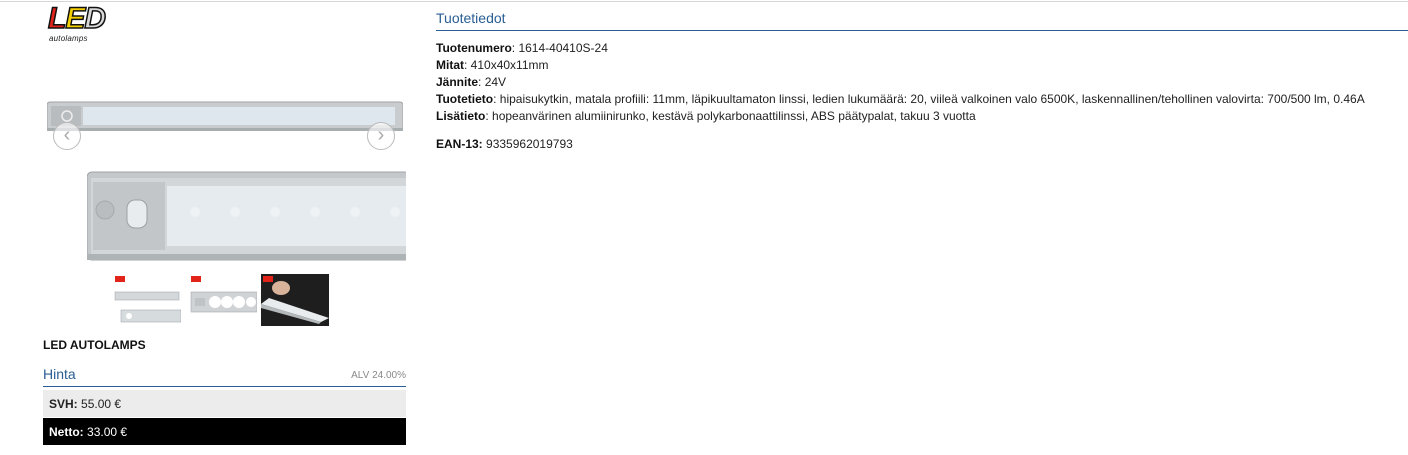 The image size is (1408, 455). Describe the element at coordinates (107, 432) in the screenshot. I see `netto-value: 33.00 €` at that location.